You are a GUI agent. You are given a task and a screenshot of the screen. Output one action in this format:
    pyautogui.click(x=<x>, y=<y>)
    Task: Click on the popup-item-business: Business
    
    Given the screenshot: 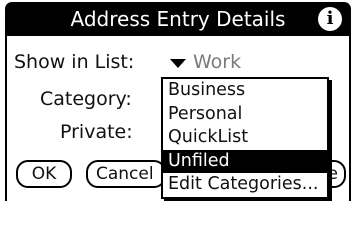 What is the action you would take?
    pyautogui.click(x=245, y=91)
    